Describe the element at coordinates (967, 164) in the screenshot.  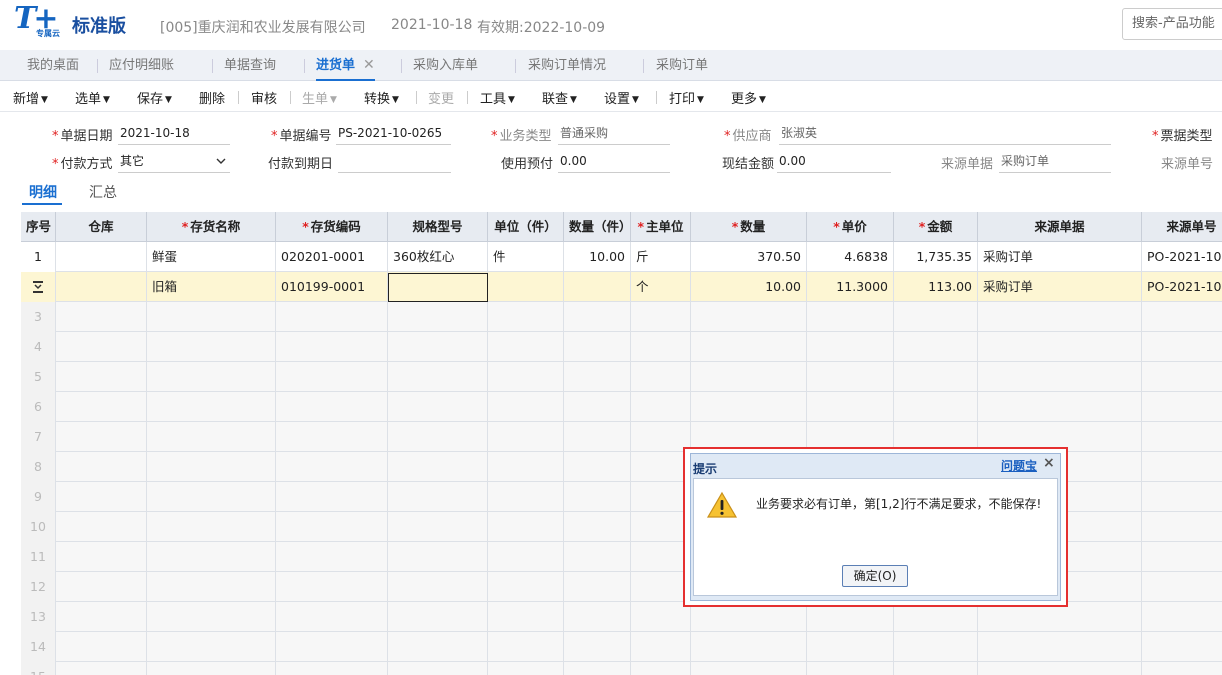
I see `source-doc-label: 来源单据` at that location.